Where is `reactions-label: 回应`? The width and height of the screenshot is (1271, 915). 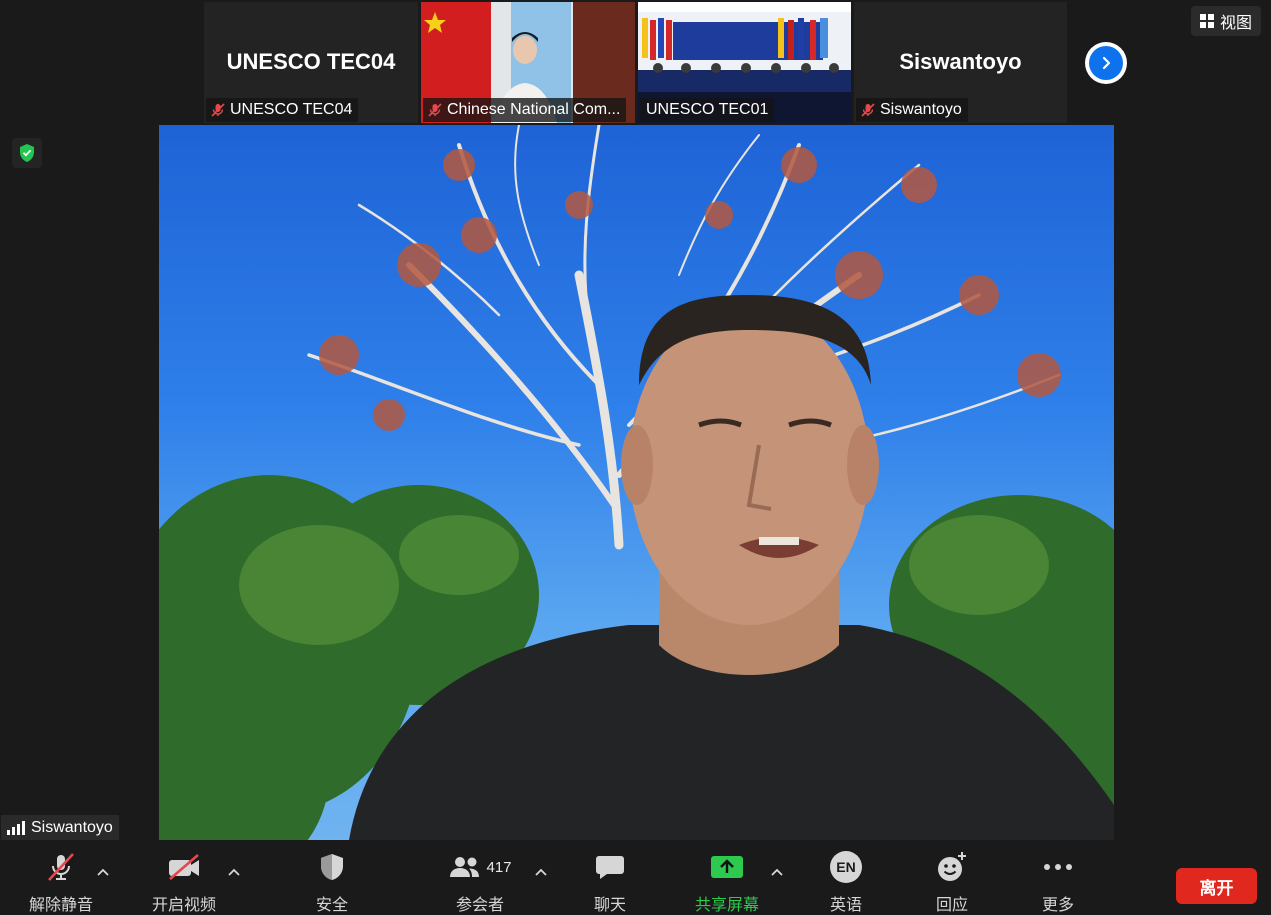
reactions-label: 回应 is located at coordinates (951, 905).